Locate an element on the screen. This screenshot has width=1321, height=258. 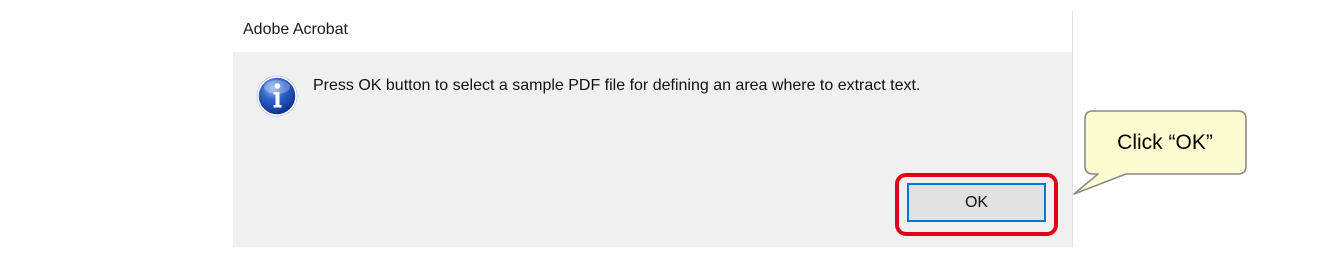
title-bar: Adobe Acrobat is located at coordinates (652, 31).